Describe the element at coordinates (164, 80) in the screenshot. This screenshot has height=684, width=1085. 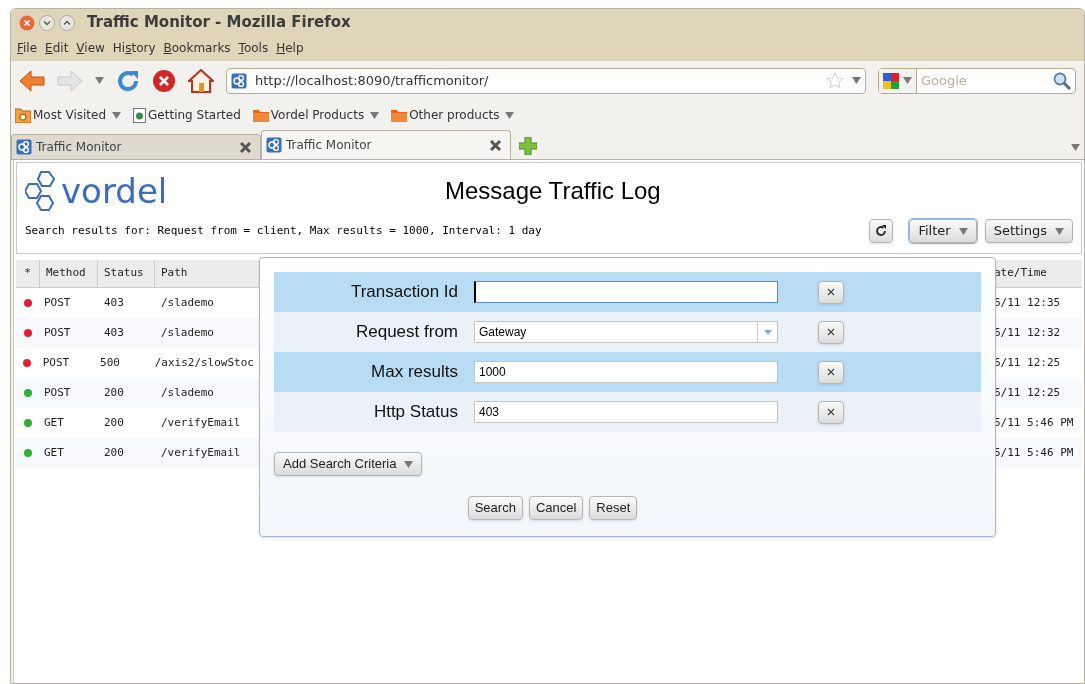
I see `stop-icon` at that location.